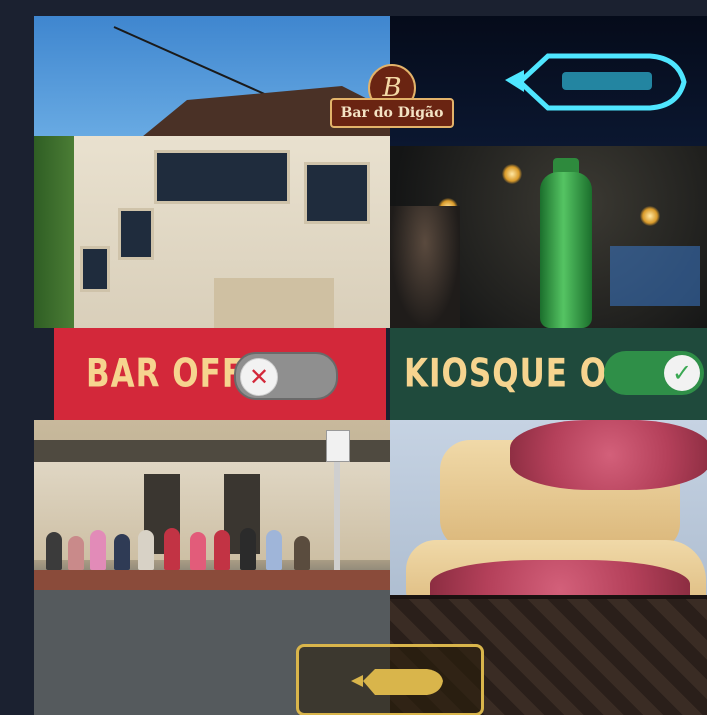  Describe the element at coordinates (397, 682) in the screenshot. I see `pig-icon` at that location.